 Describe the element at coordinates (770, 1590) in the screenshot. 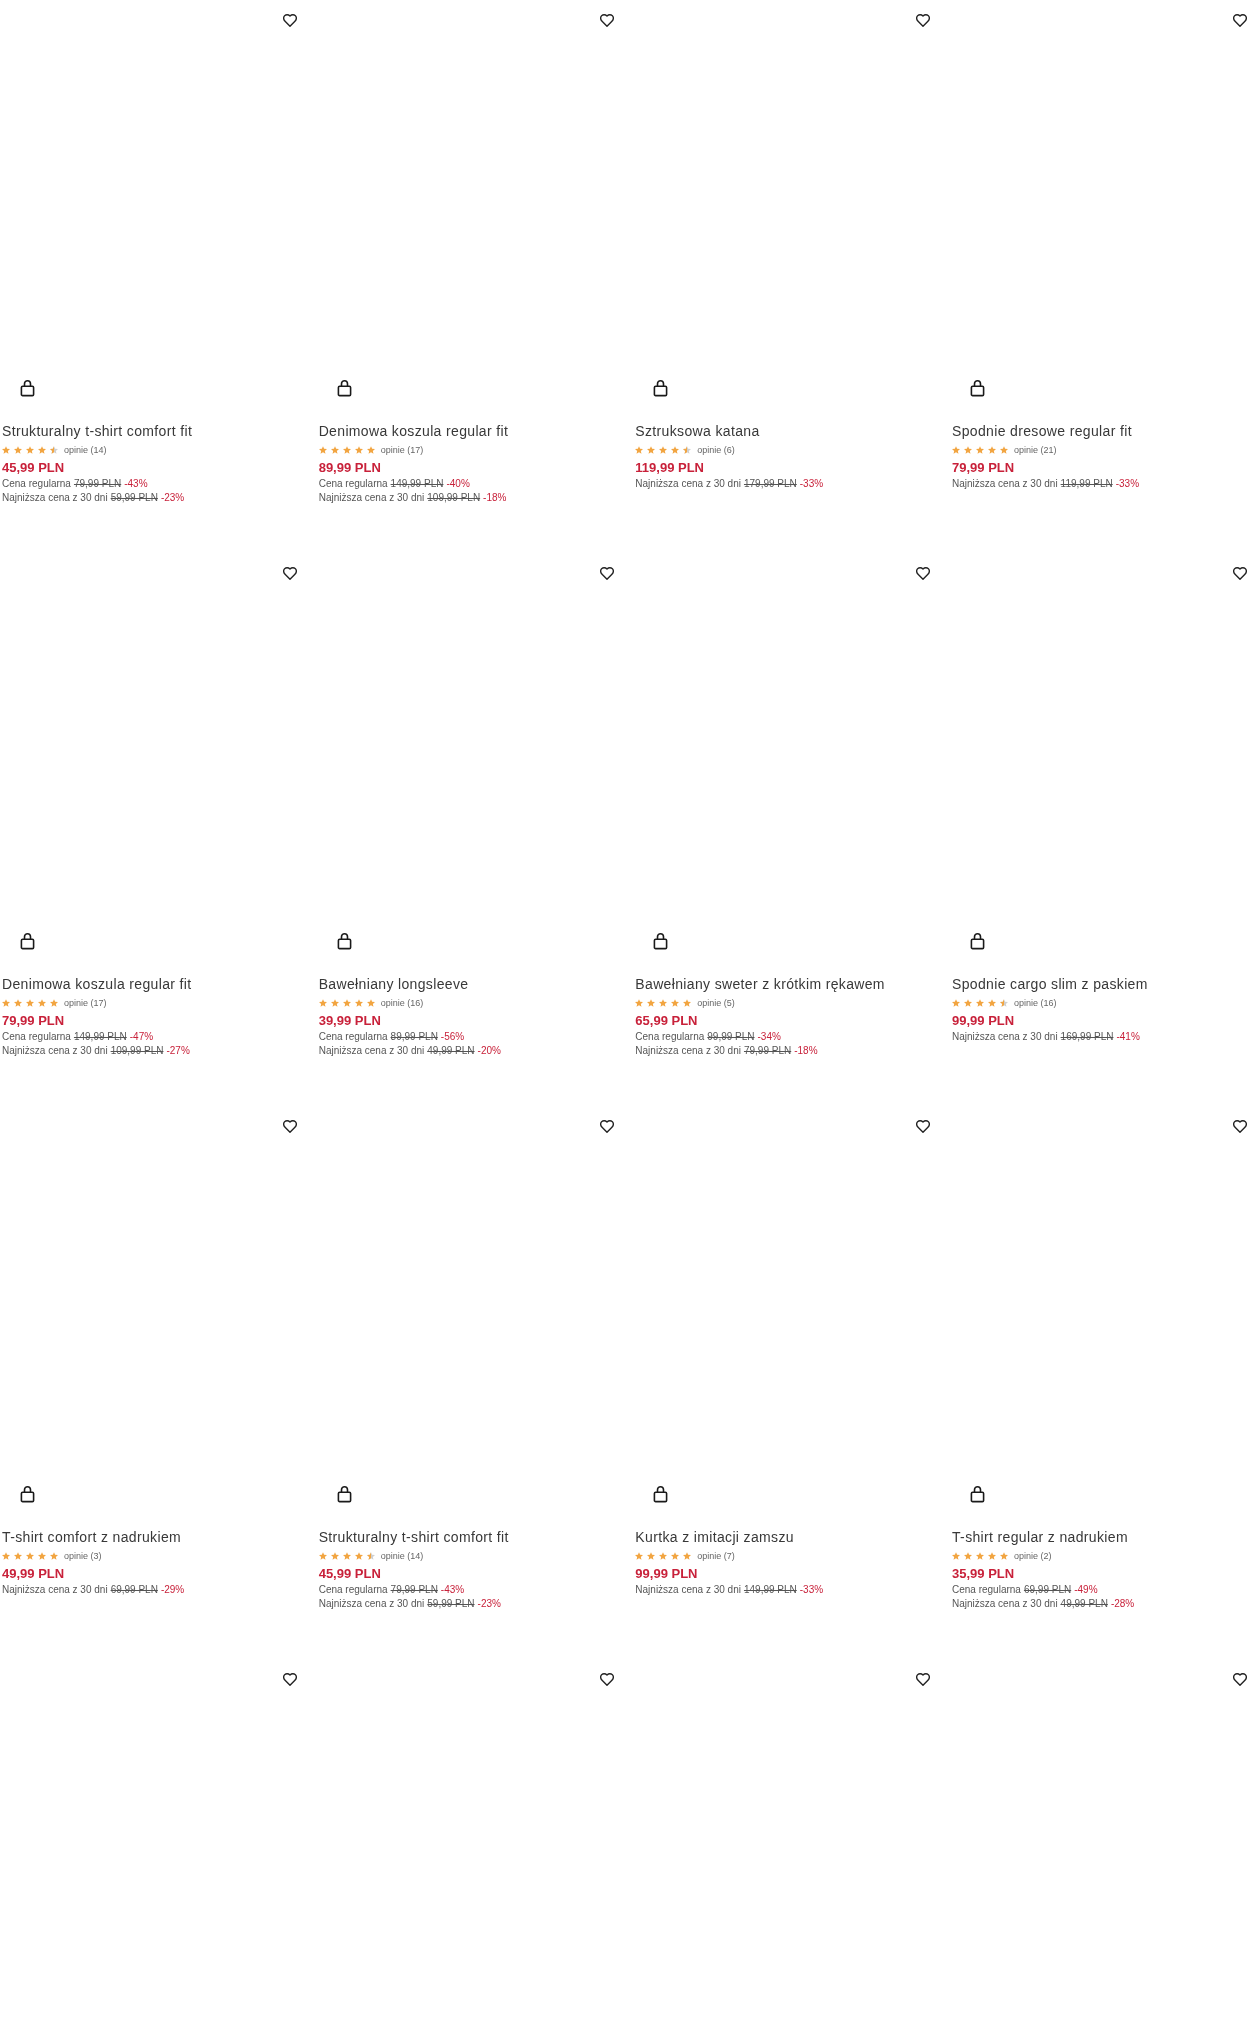

I see `old-price: 149,99 PLN` at that location.